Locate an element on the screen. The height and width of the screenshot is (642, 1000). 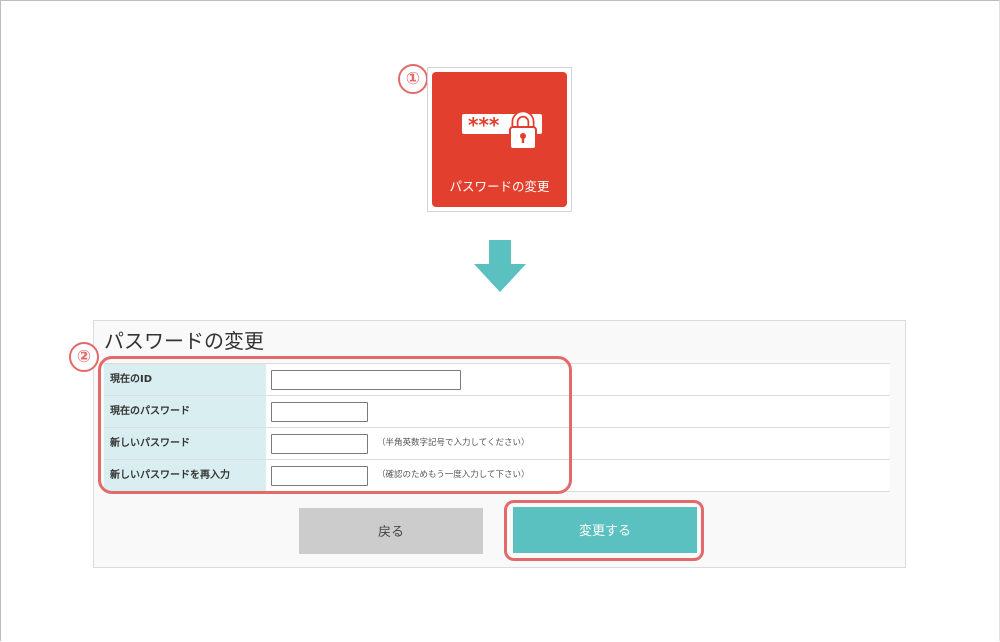
change-submit-button: 変更する is located at coordinates (605, 530).